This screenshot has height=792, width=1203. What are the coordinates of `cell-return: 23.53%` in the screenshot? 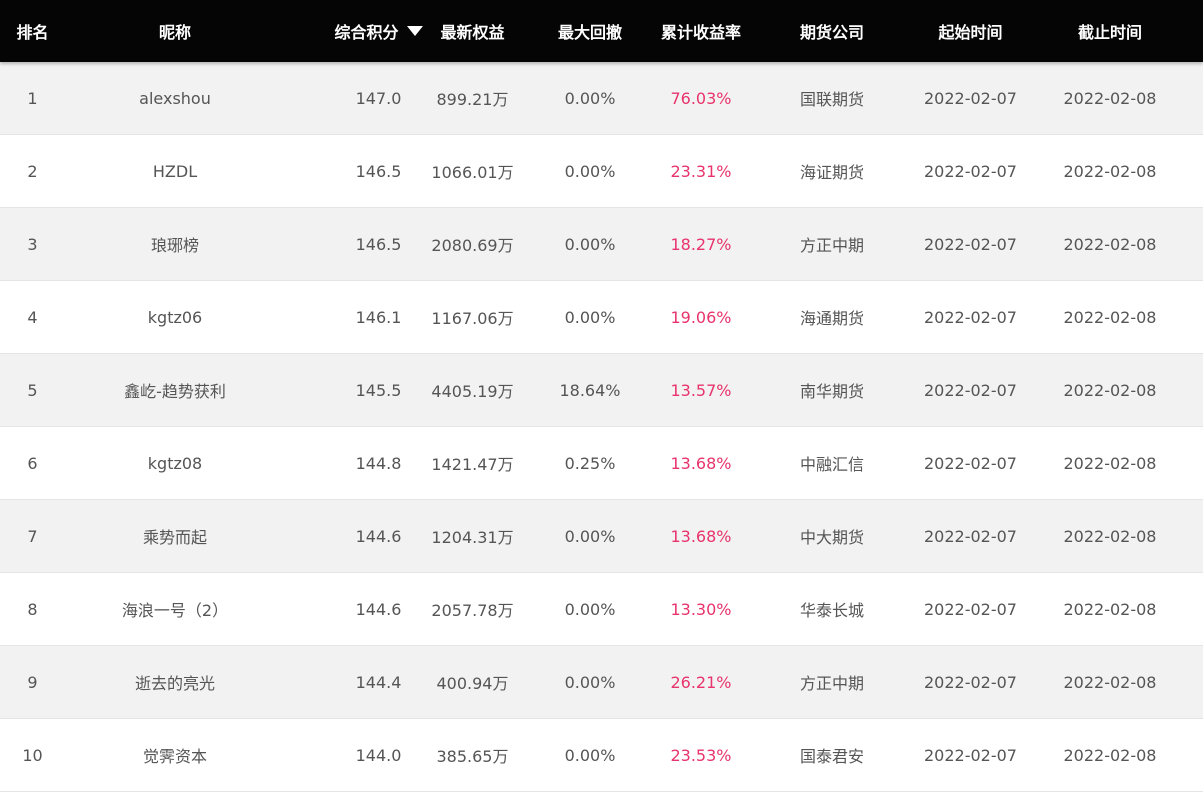 It's located at (701, 755).